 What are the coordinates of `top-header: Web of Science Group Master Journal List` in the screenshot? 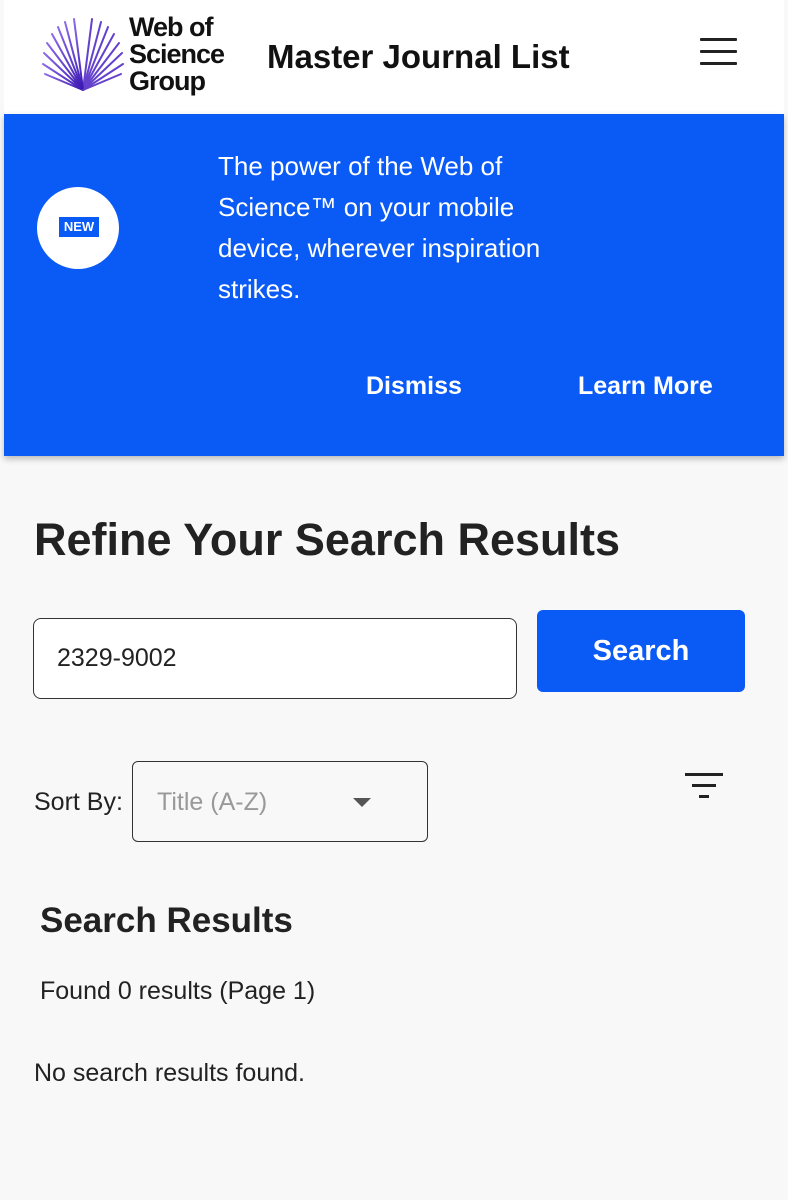 It's located at (394, 57).